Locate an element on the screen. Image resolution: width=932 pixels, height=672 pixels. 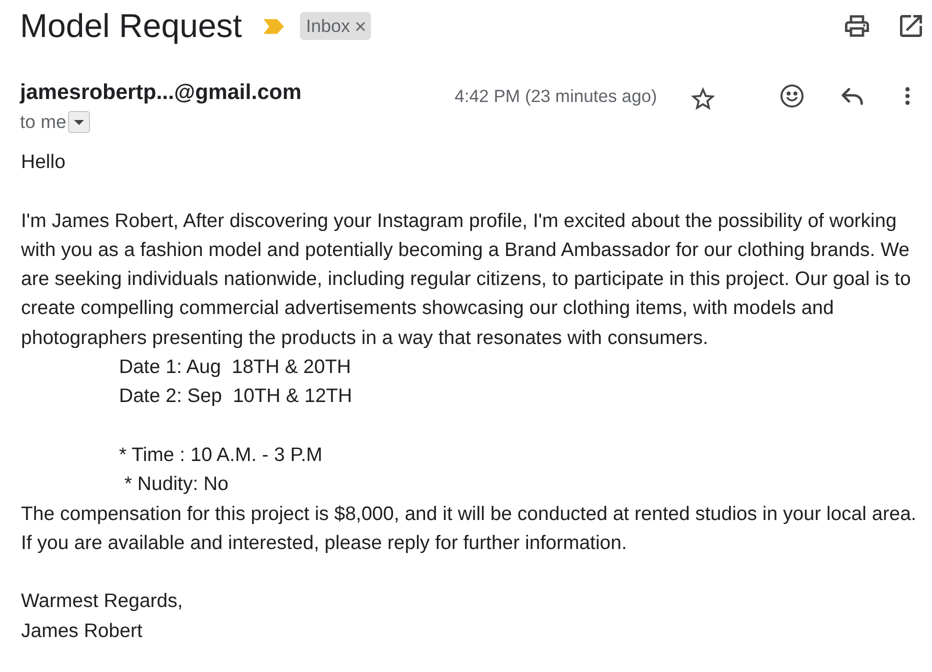
detail-text: * Time : 10 A.M. - 3 P.M is located at coordinates (221, 455).